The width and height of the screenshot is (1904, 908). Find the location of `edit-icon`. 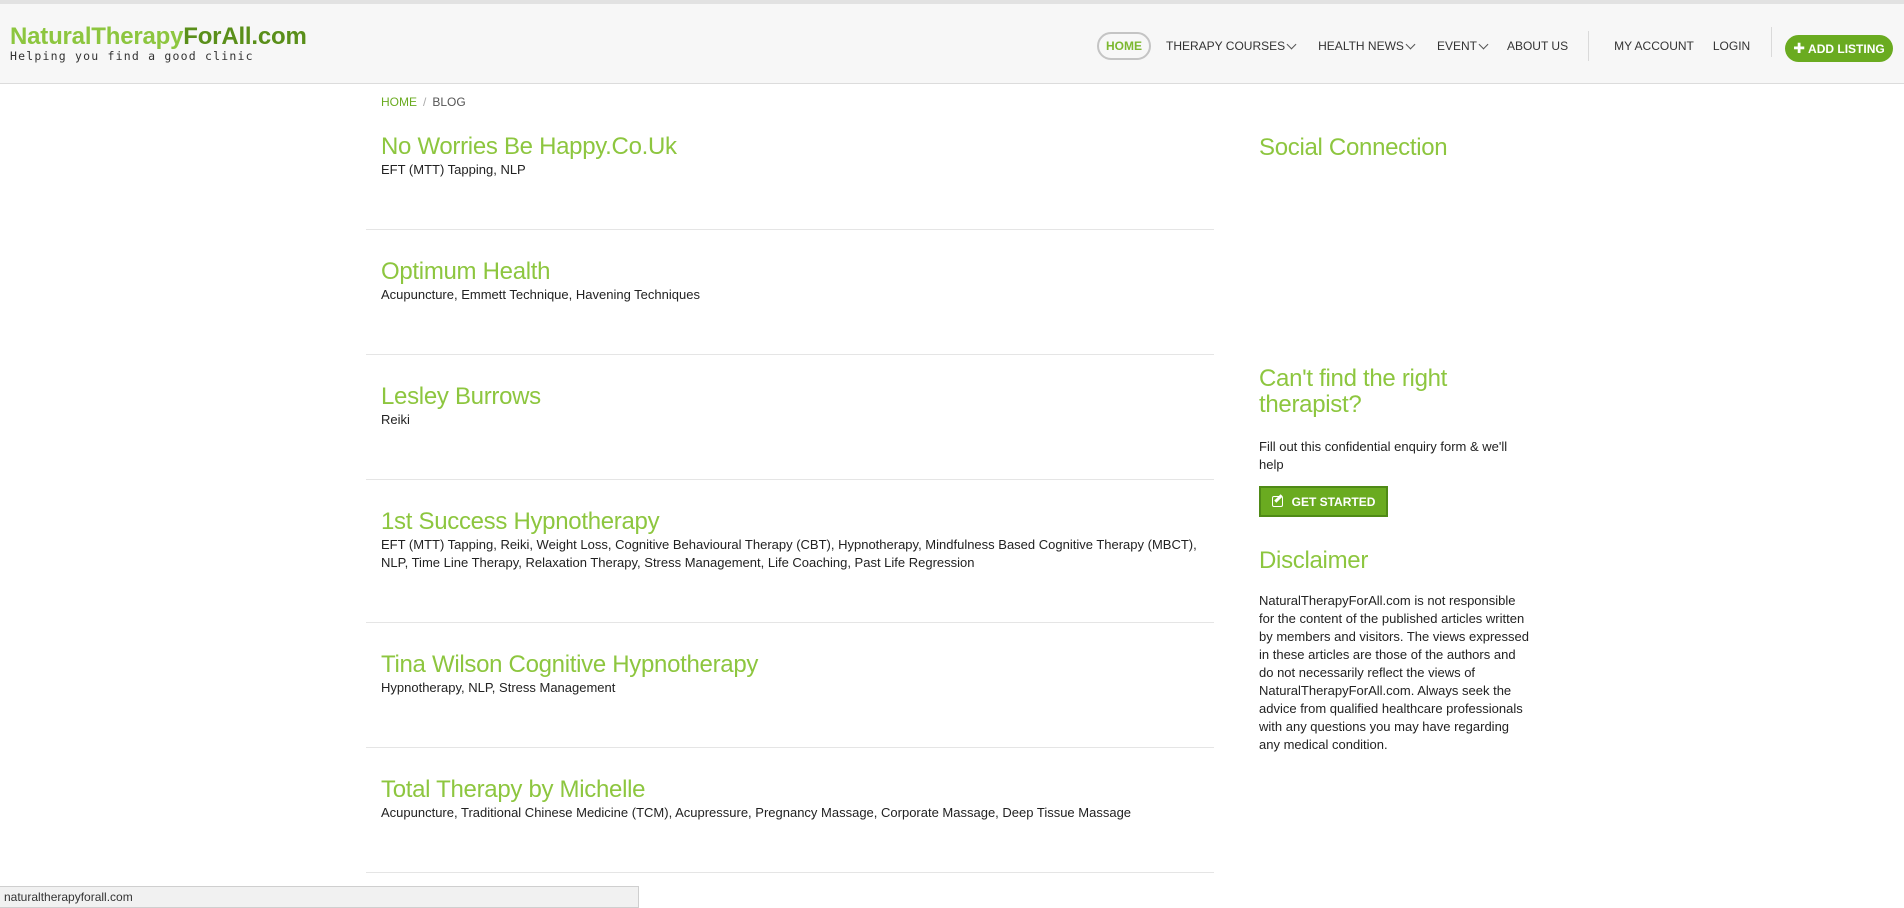

edit-icon is located at coordinates (1277, 501).